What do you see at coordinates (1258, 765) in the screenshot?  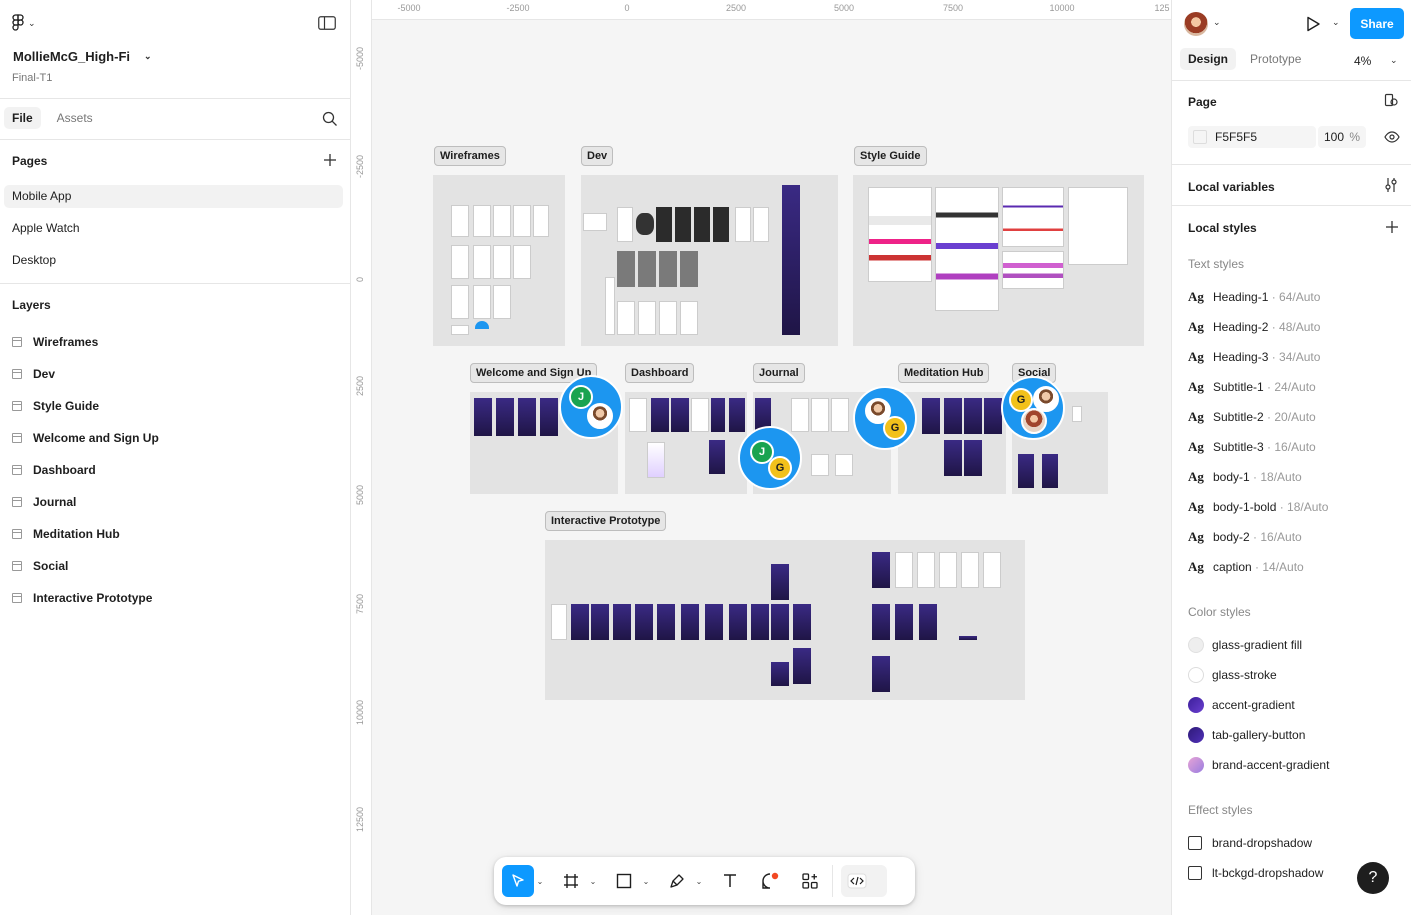 I see `color-style-item: brand-accent-gradient` at bounding box center [1258, 765].